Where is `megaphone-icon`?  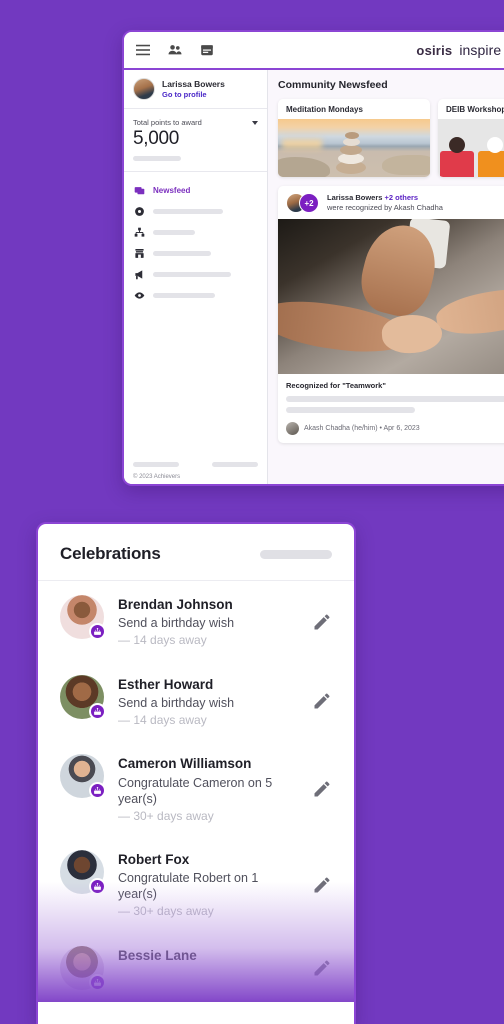 megaphone-icon is located at coordinates (139, 274).